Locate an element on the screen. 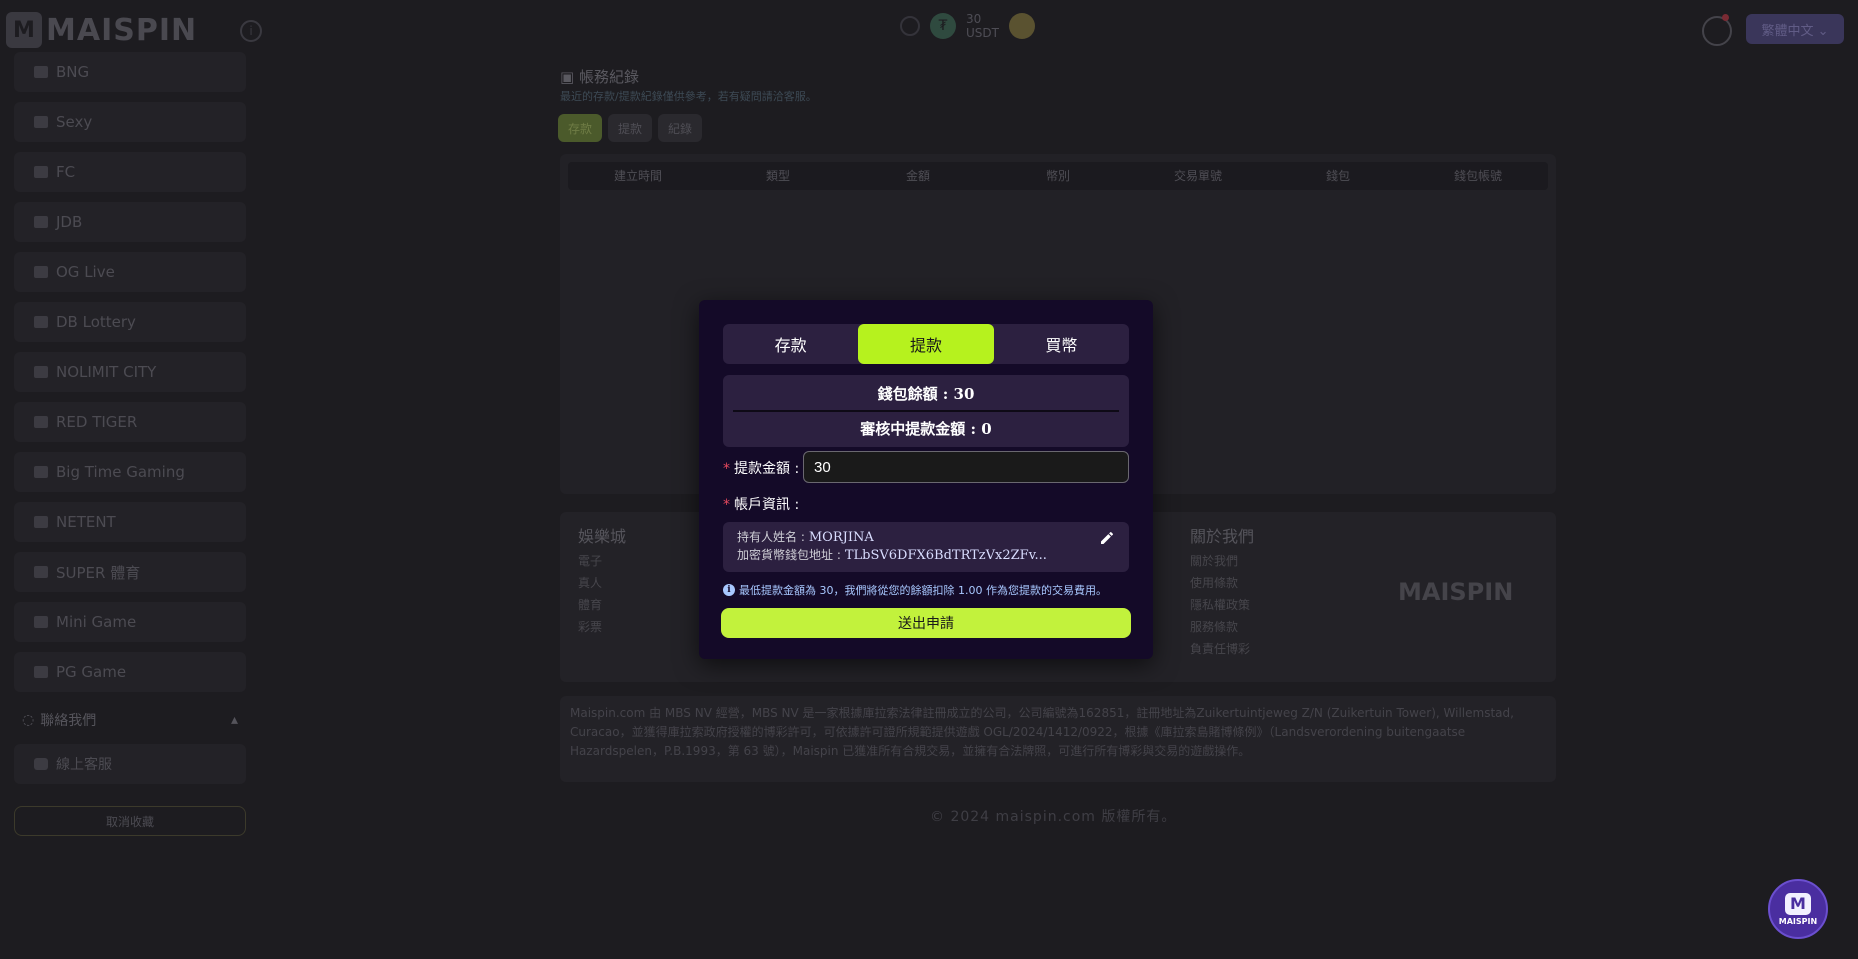 Image resolution: width=1858 pixels, height=959 pixels. info-icon: i is located at coordinates (251, 31).